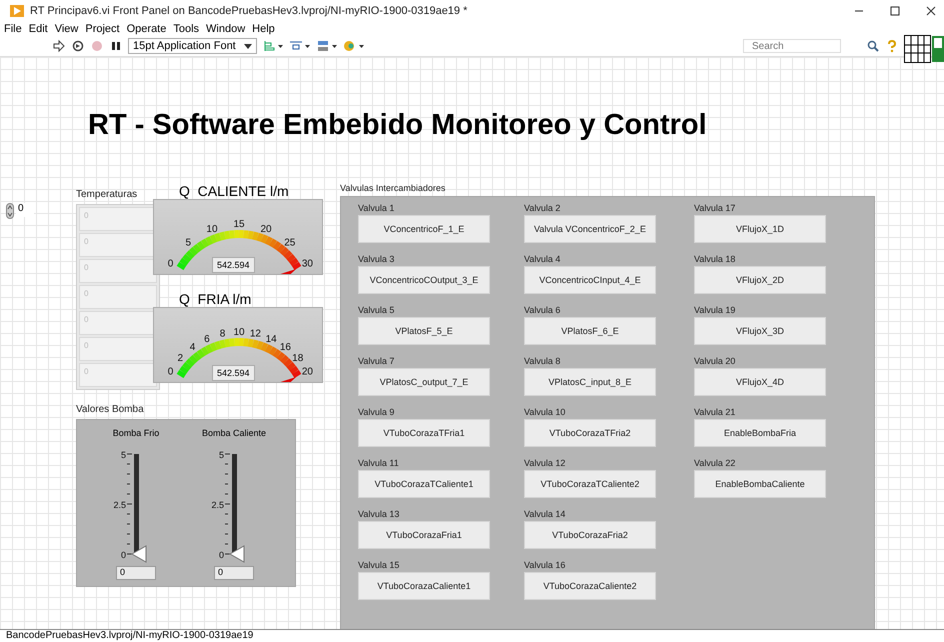 The width and height of the screenshot is (944, 642). What do you see at coordinates (424, 229) in the screenshot?
I see `valve-button: VConcentricoF_1_E` at bounding box center [424, 229].